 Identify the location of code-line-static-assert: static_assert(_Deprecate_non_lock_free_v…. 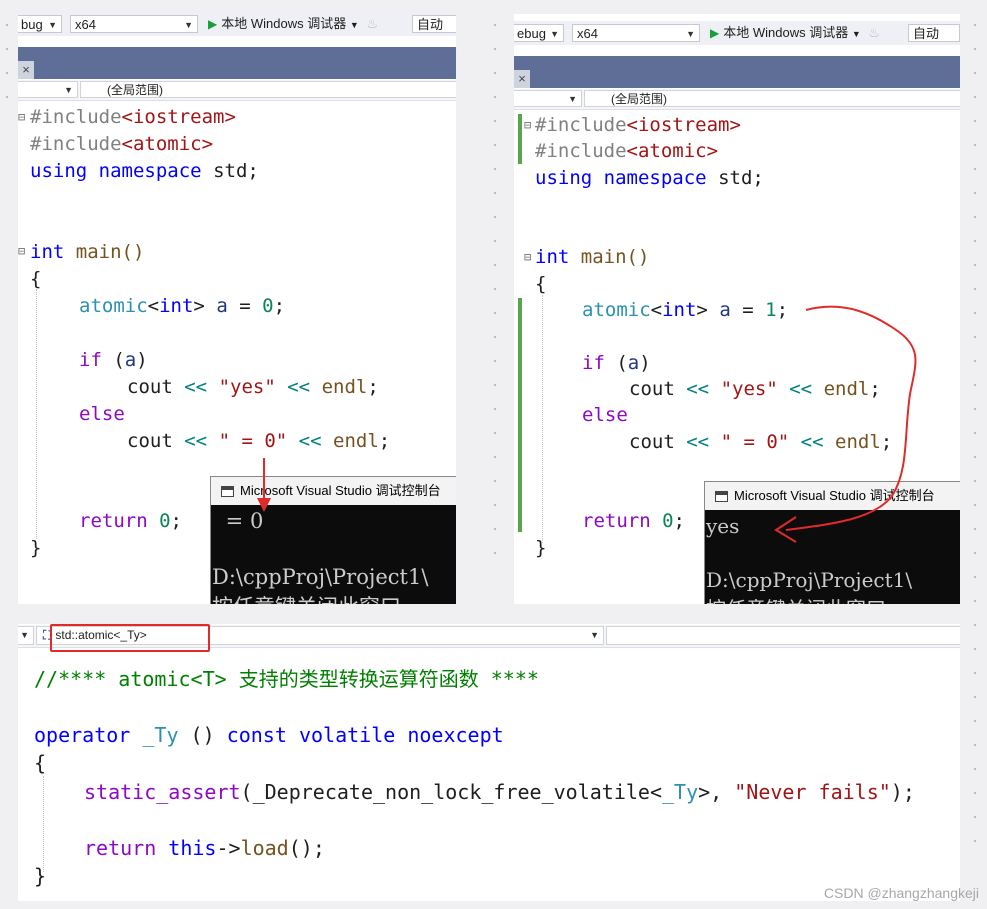
(499, 792).